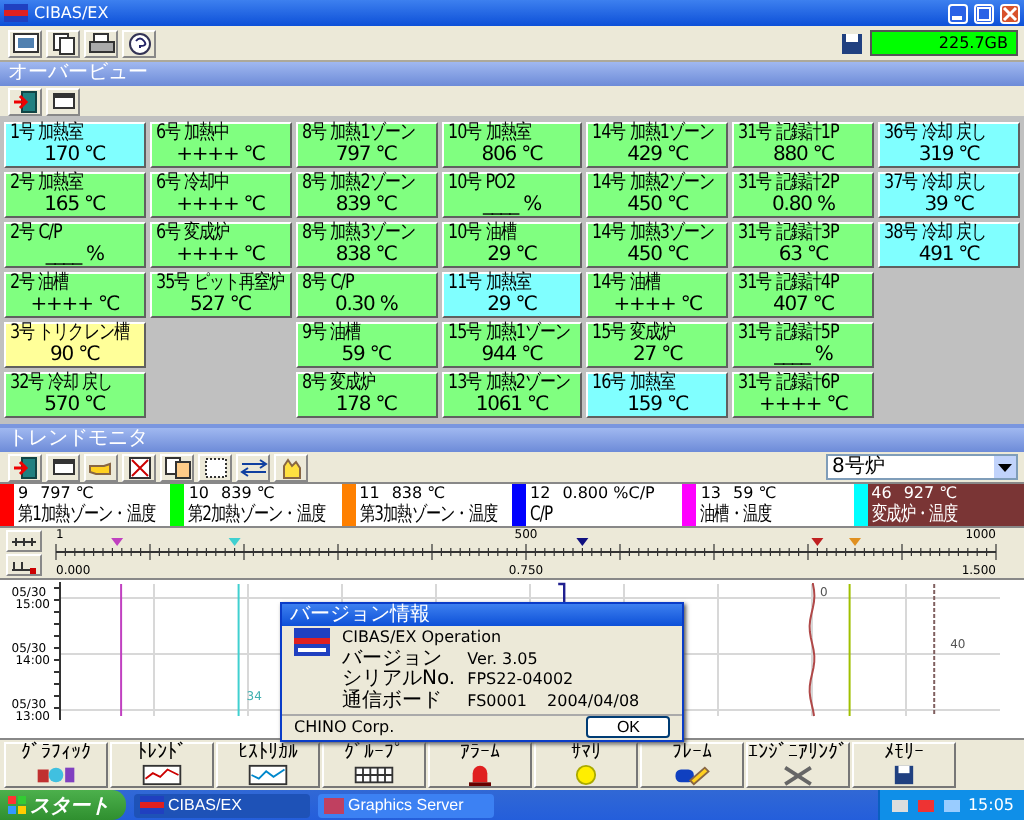  I want to click on status-tile: 11号 加熱室 29 ℃, so click(512, 295).